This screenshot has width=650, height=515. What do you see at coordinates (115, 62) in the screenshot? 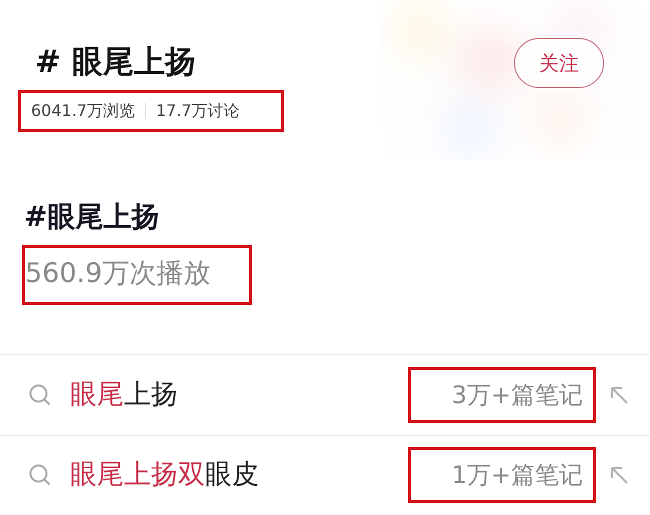
I see `topic-title: # 眼尾上扬` at bounding box center [115, 62].